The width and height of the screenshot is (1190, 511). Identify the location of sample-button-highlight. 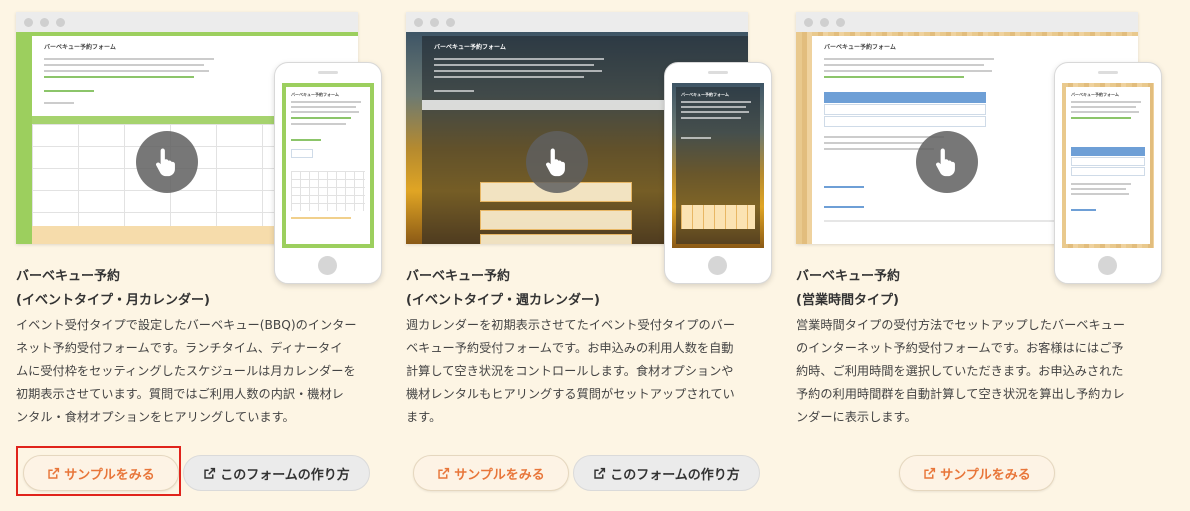
(98, 471).